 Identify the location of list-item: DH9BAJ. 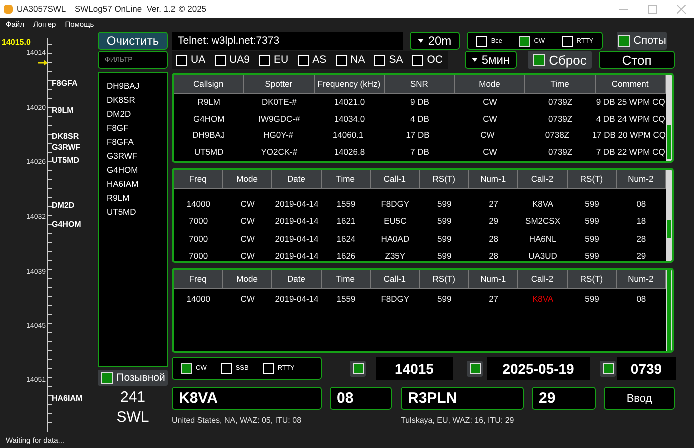
(137, 86).